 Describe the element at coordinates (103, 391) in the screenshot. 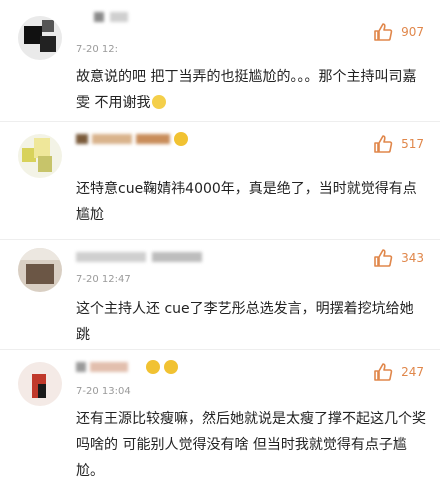

I see `timestamp: 7-20 13:04` at that location.